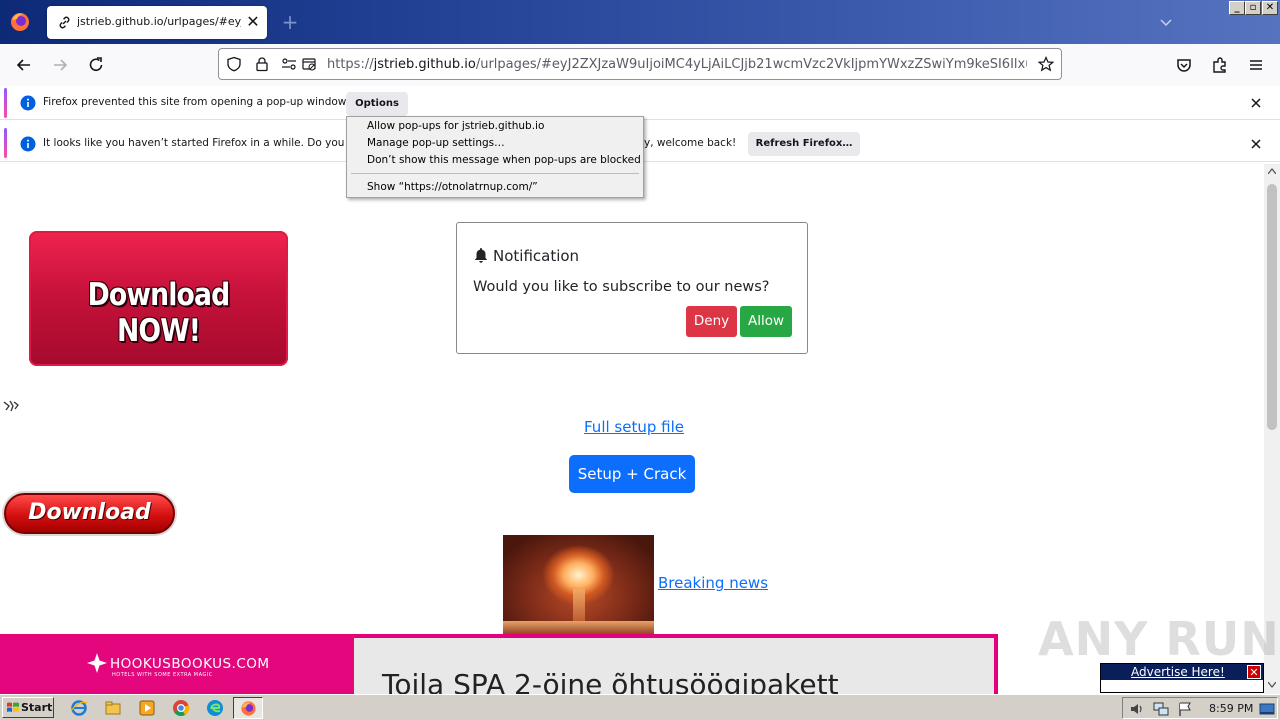 This screenshot has height=720, width=1280. I want to click on minimize-button: _, so click(1237, 8).